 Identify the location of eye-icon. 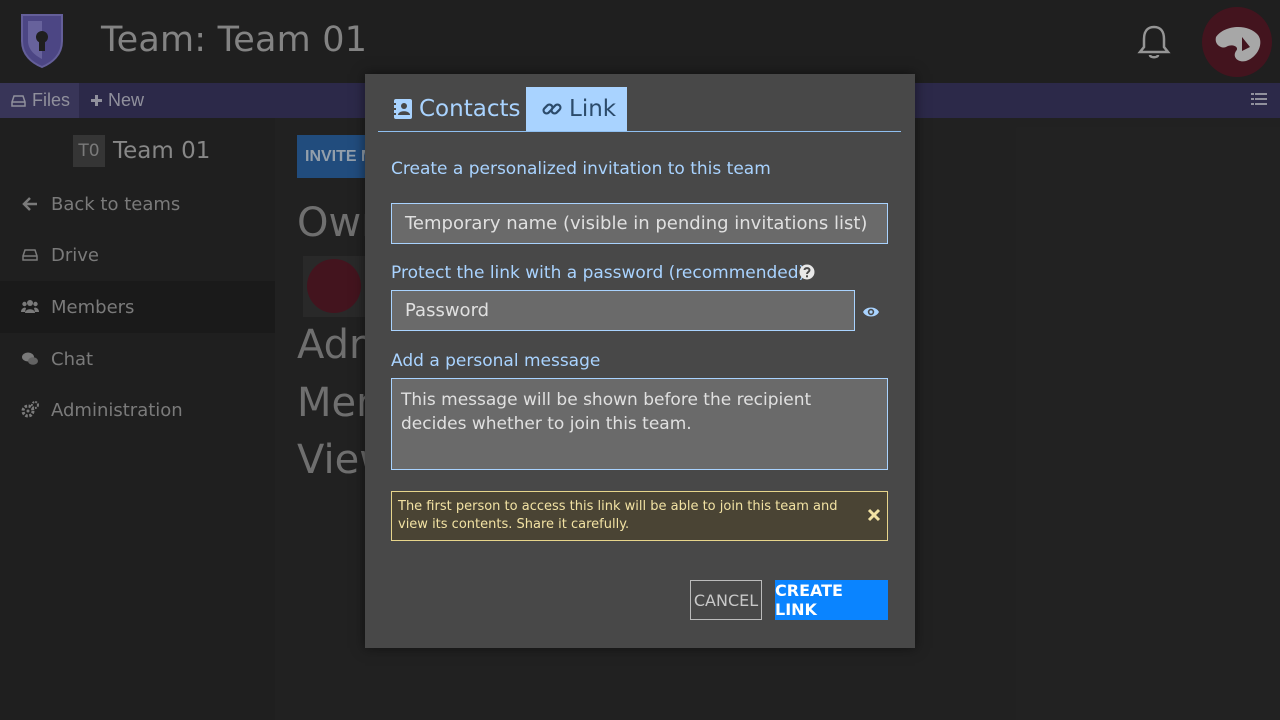
(871, 312).